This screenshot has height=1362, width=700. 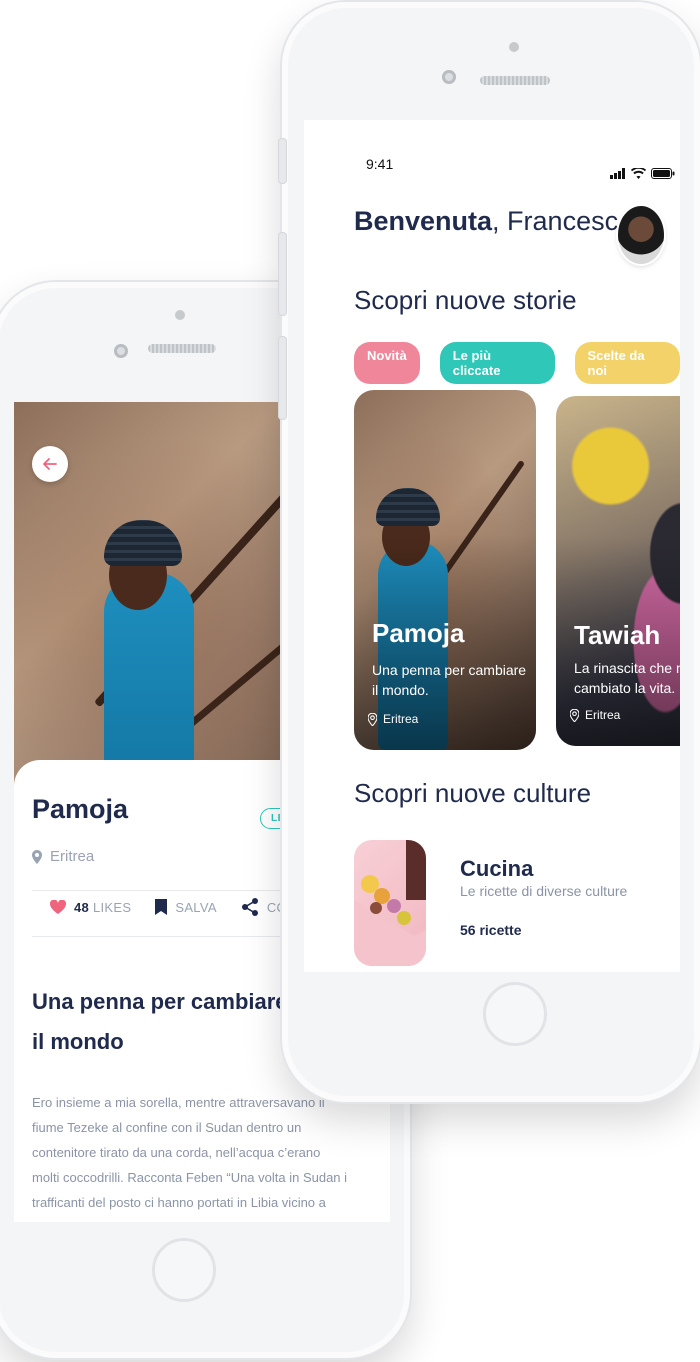 I want to click on save-button: SALVA, so click(x=186, y=907).